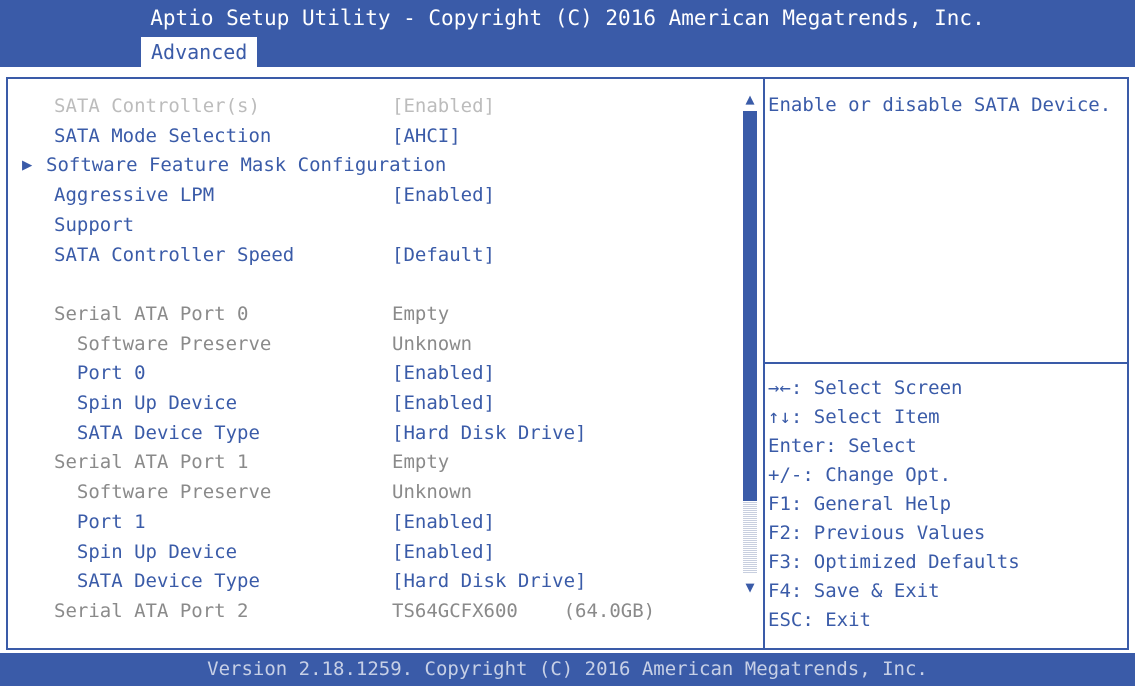 The width and height of the screenshot is (1135, 686). Describe the element at coordinates (750, 306) in the screenshot. I see `scroll-thumb` at that location.